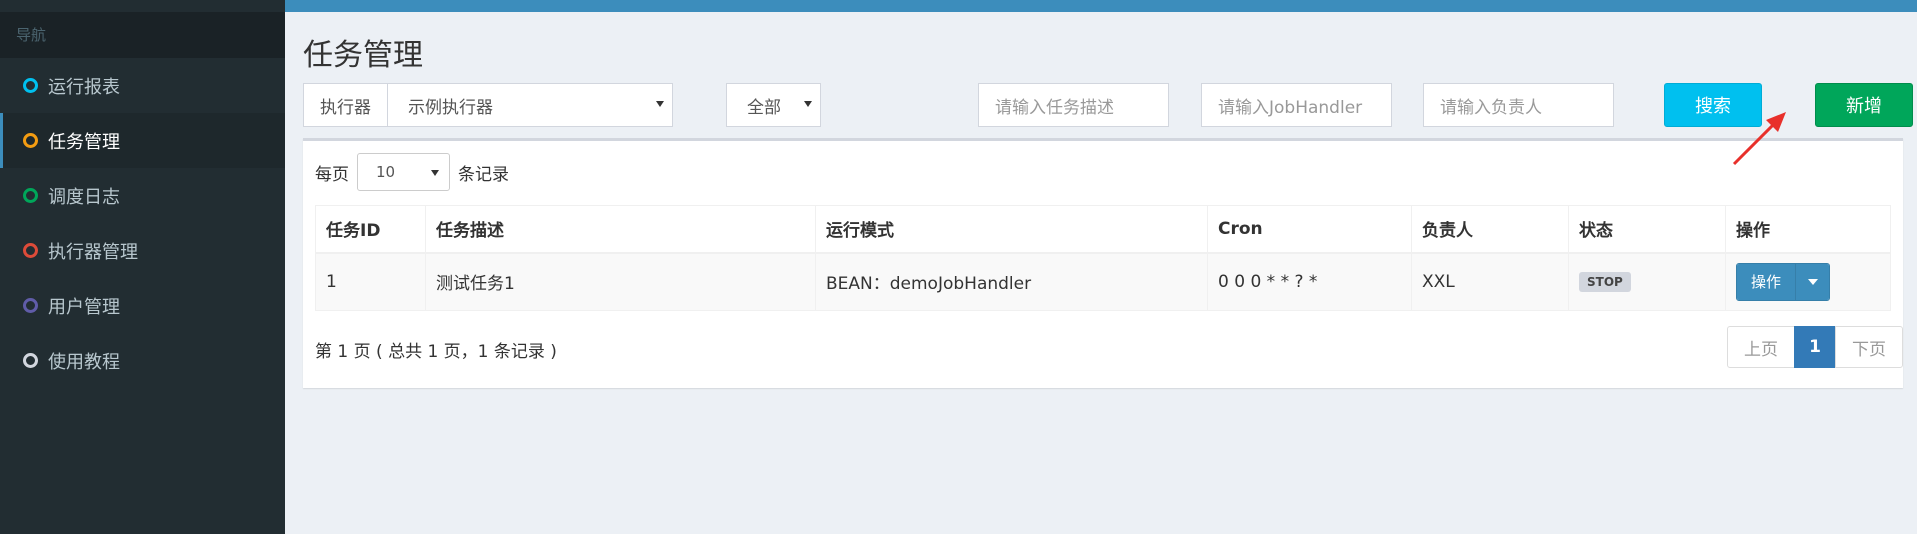 The image size is (1917, 534). What do you see at coordinates (142, 35) in the screenshot?
I see `sidebar-header: 导航` at bounding box center [142, 35].